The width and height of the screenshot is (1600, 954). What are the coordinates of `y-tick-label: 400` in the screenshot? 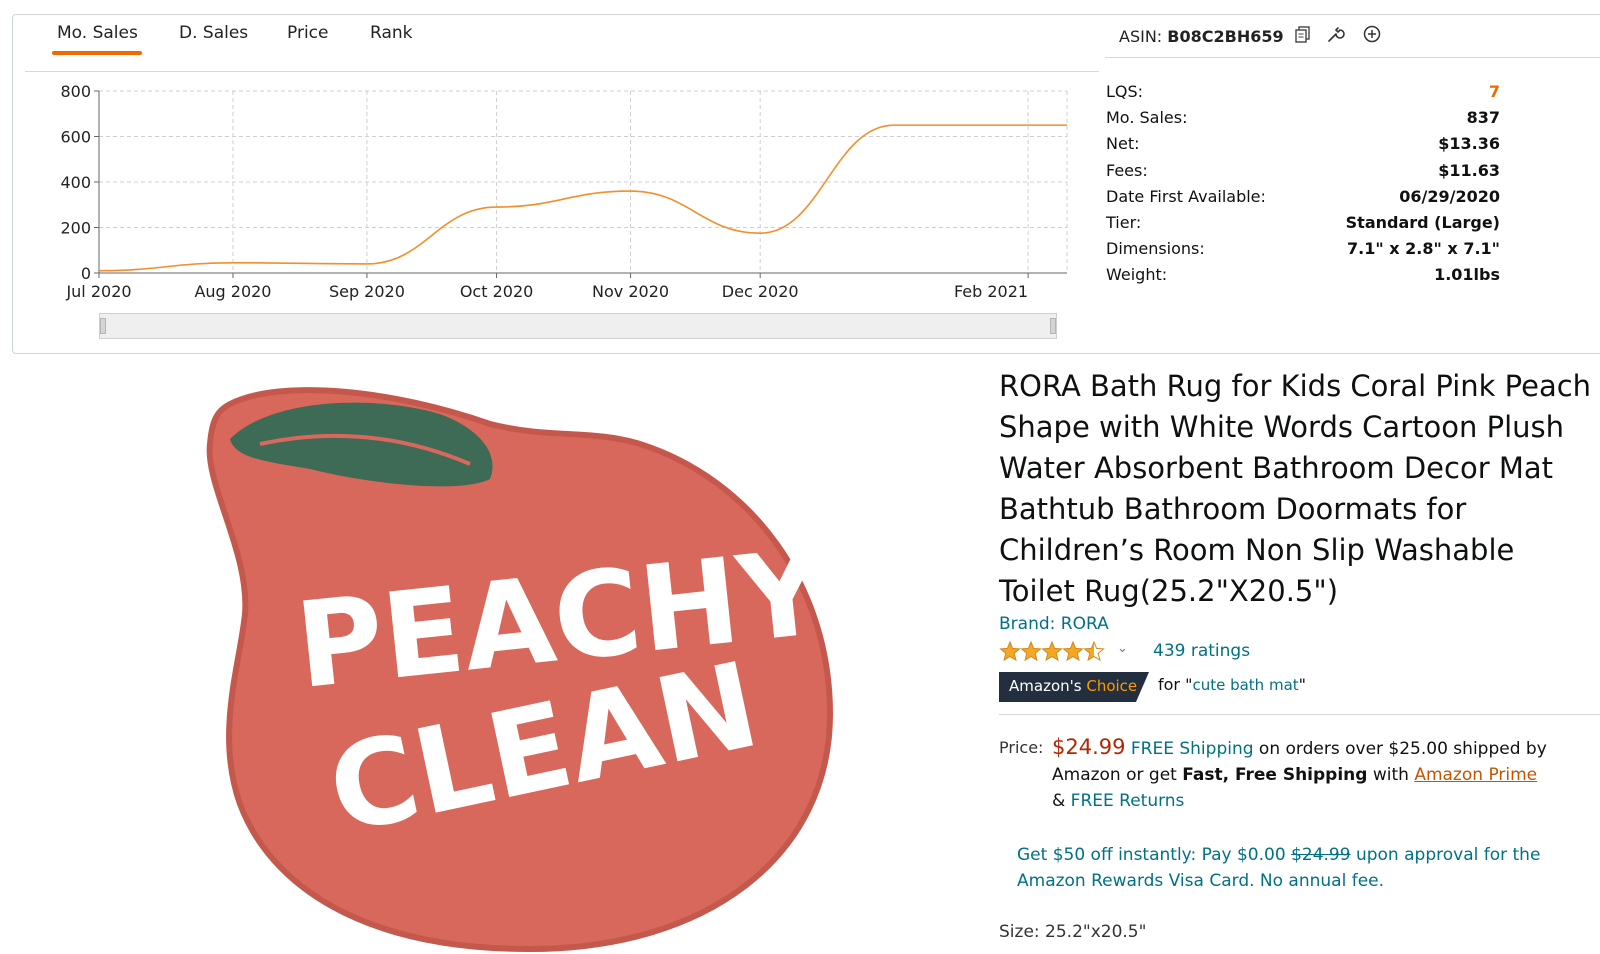 It's located at (75, 182).